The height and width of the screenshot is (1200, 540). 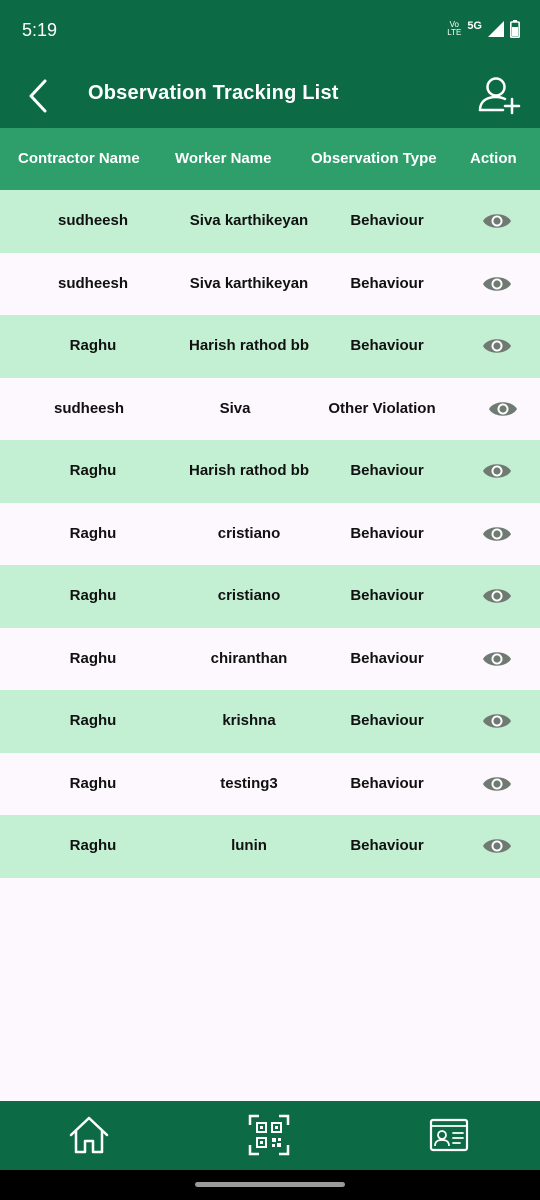 I want to click on header-action: Action, so click(x=493, y=158).